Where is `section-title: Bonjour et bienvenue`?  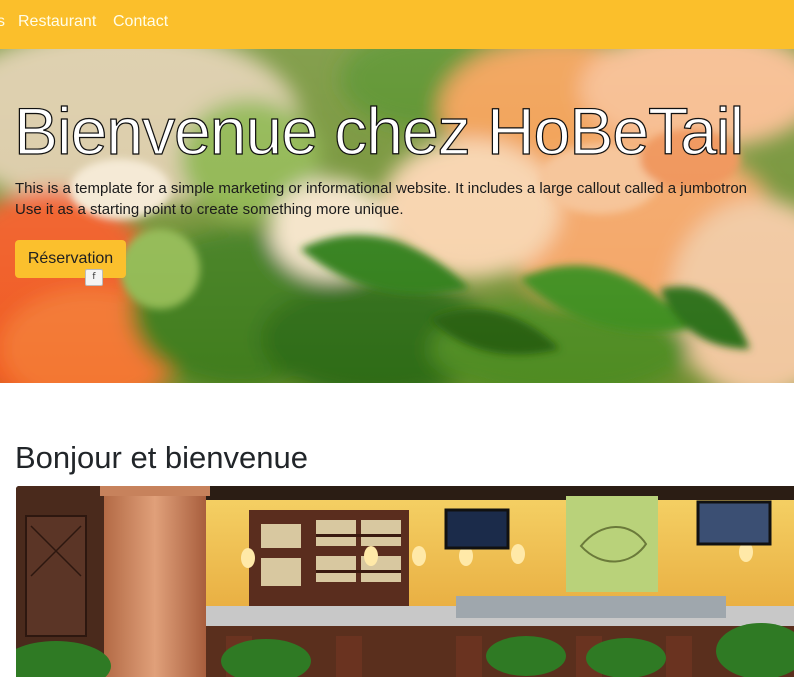
section-title: Bonjour et bienvenue is located at coordinates (162, 457).